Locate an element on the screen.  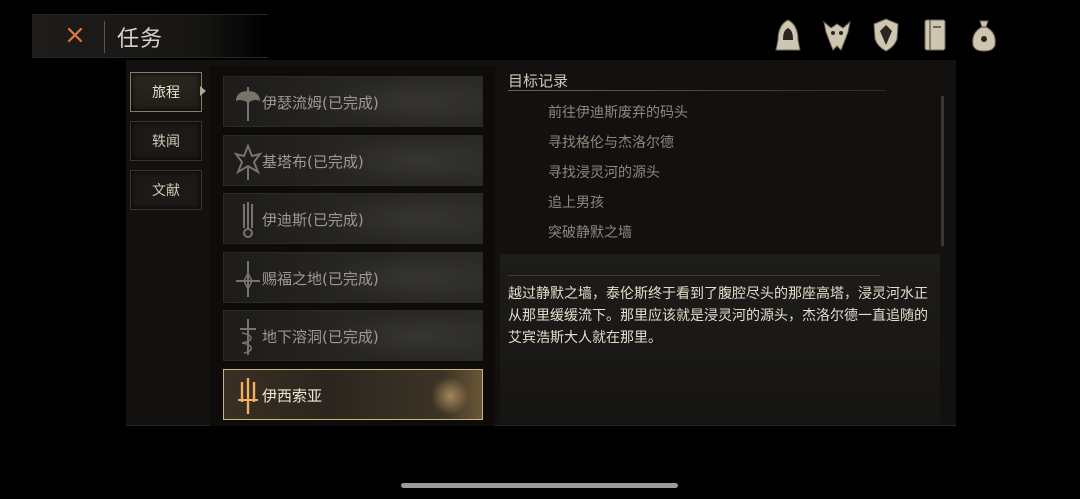
page-title: 任务 is located at coordinates (140, 39).